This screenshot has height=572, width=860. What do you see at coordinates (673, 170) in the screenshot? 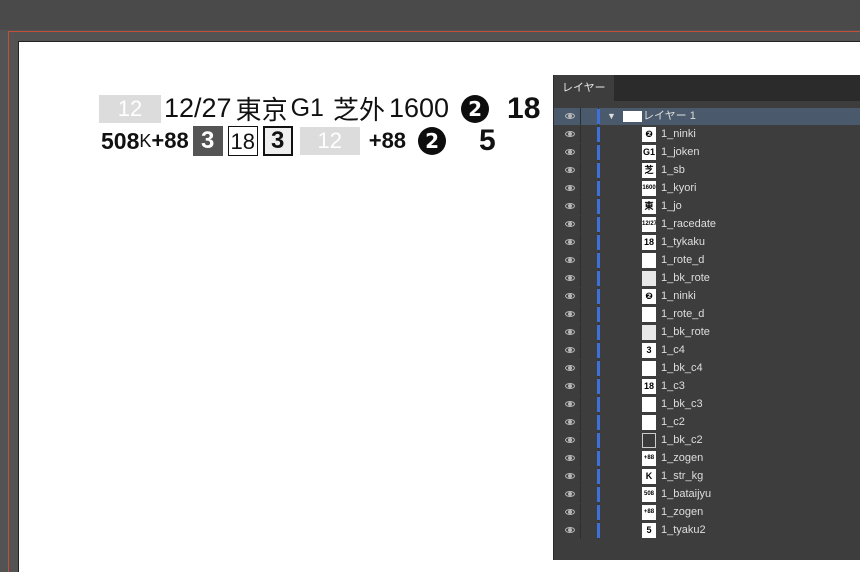
I see `layer-name: 1_sb` at bounding box center [673, 170].